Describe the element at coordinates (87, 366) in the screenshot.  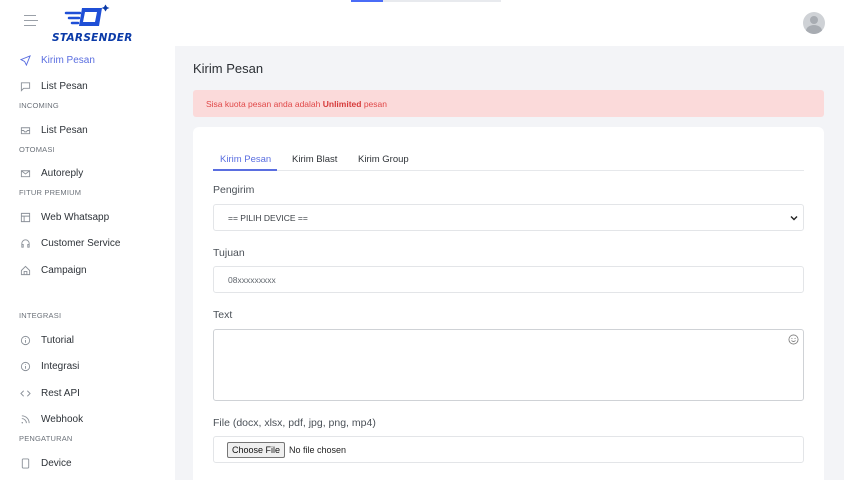
I see `sidebar-item-integrasi: Integrasi` at that location.